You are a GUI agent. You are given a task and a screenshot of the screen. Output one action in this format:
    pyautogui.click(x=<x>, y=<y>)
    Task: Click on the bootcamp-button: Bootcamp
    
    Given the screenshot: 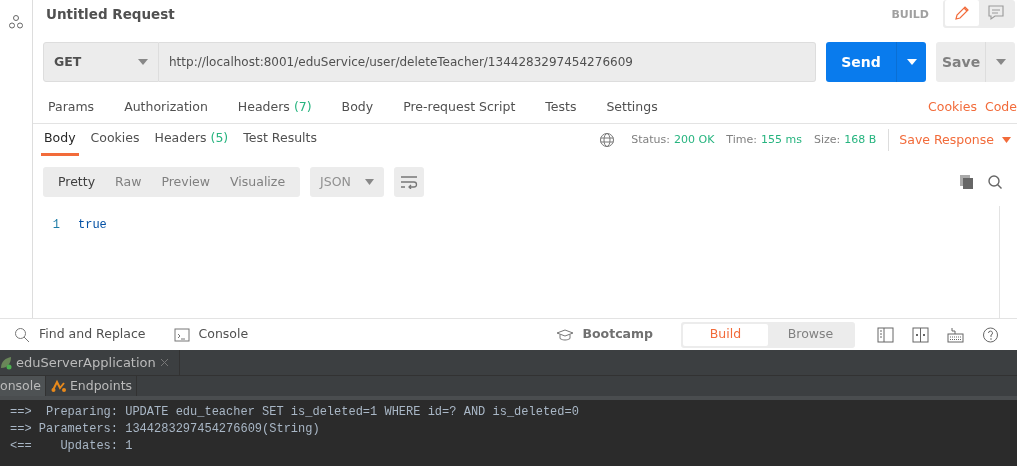 What is the action you would take?
    pyautogui.click(x=604, y=334)
    